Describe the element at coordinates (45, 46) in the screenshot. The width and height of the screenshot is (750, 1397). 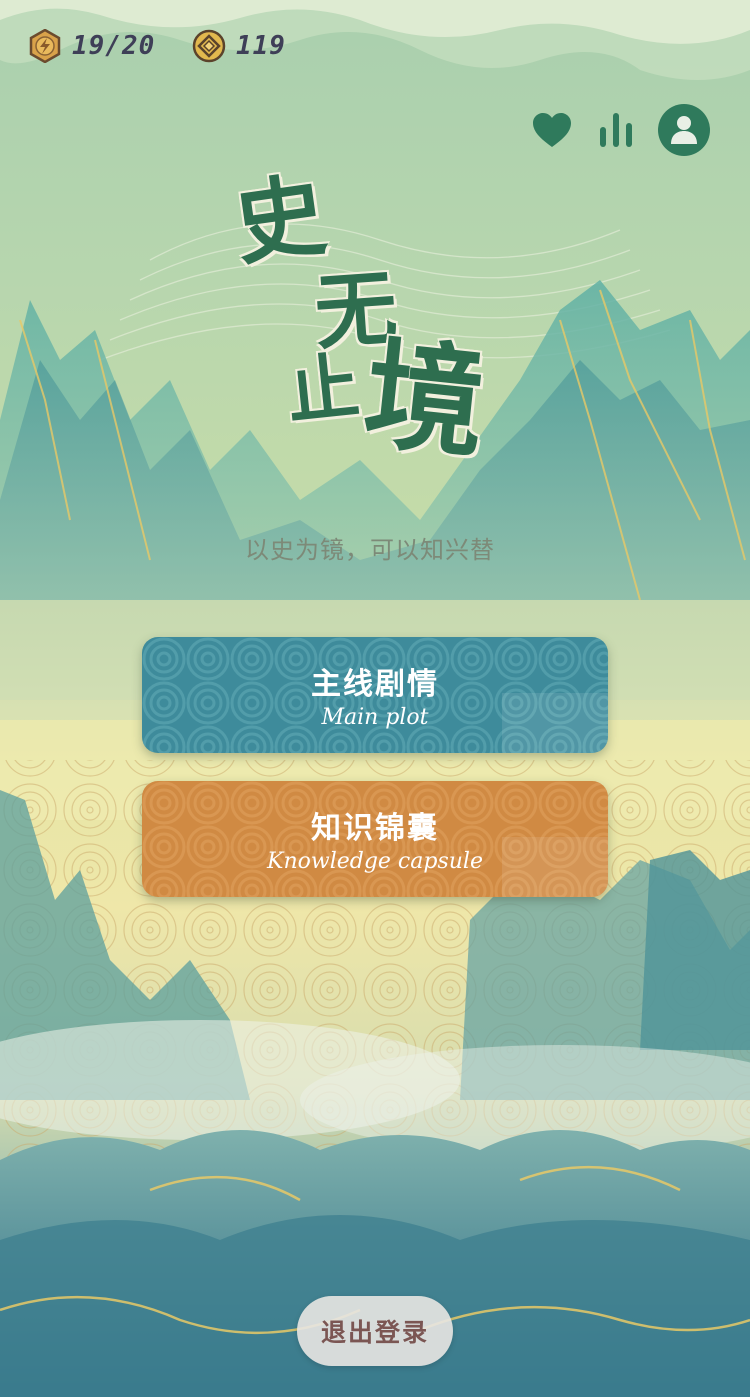
I see `energy-badge-icon` at that location.